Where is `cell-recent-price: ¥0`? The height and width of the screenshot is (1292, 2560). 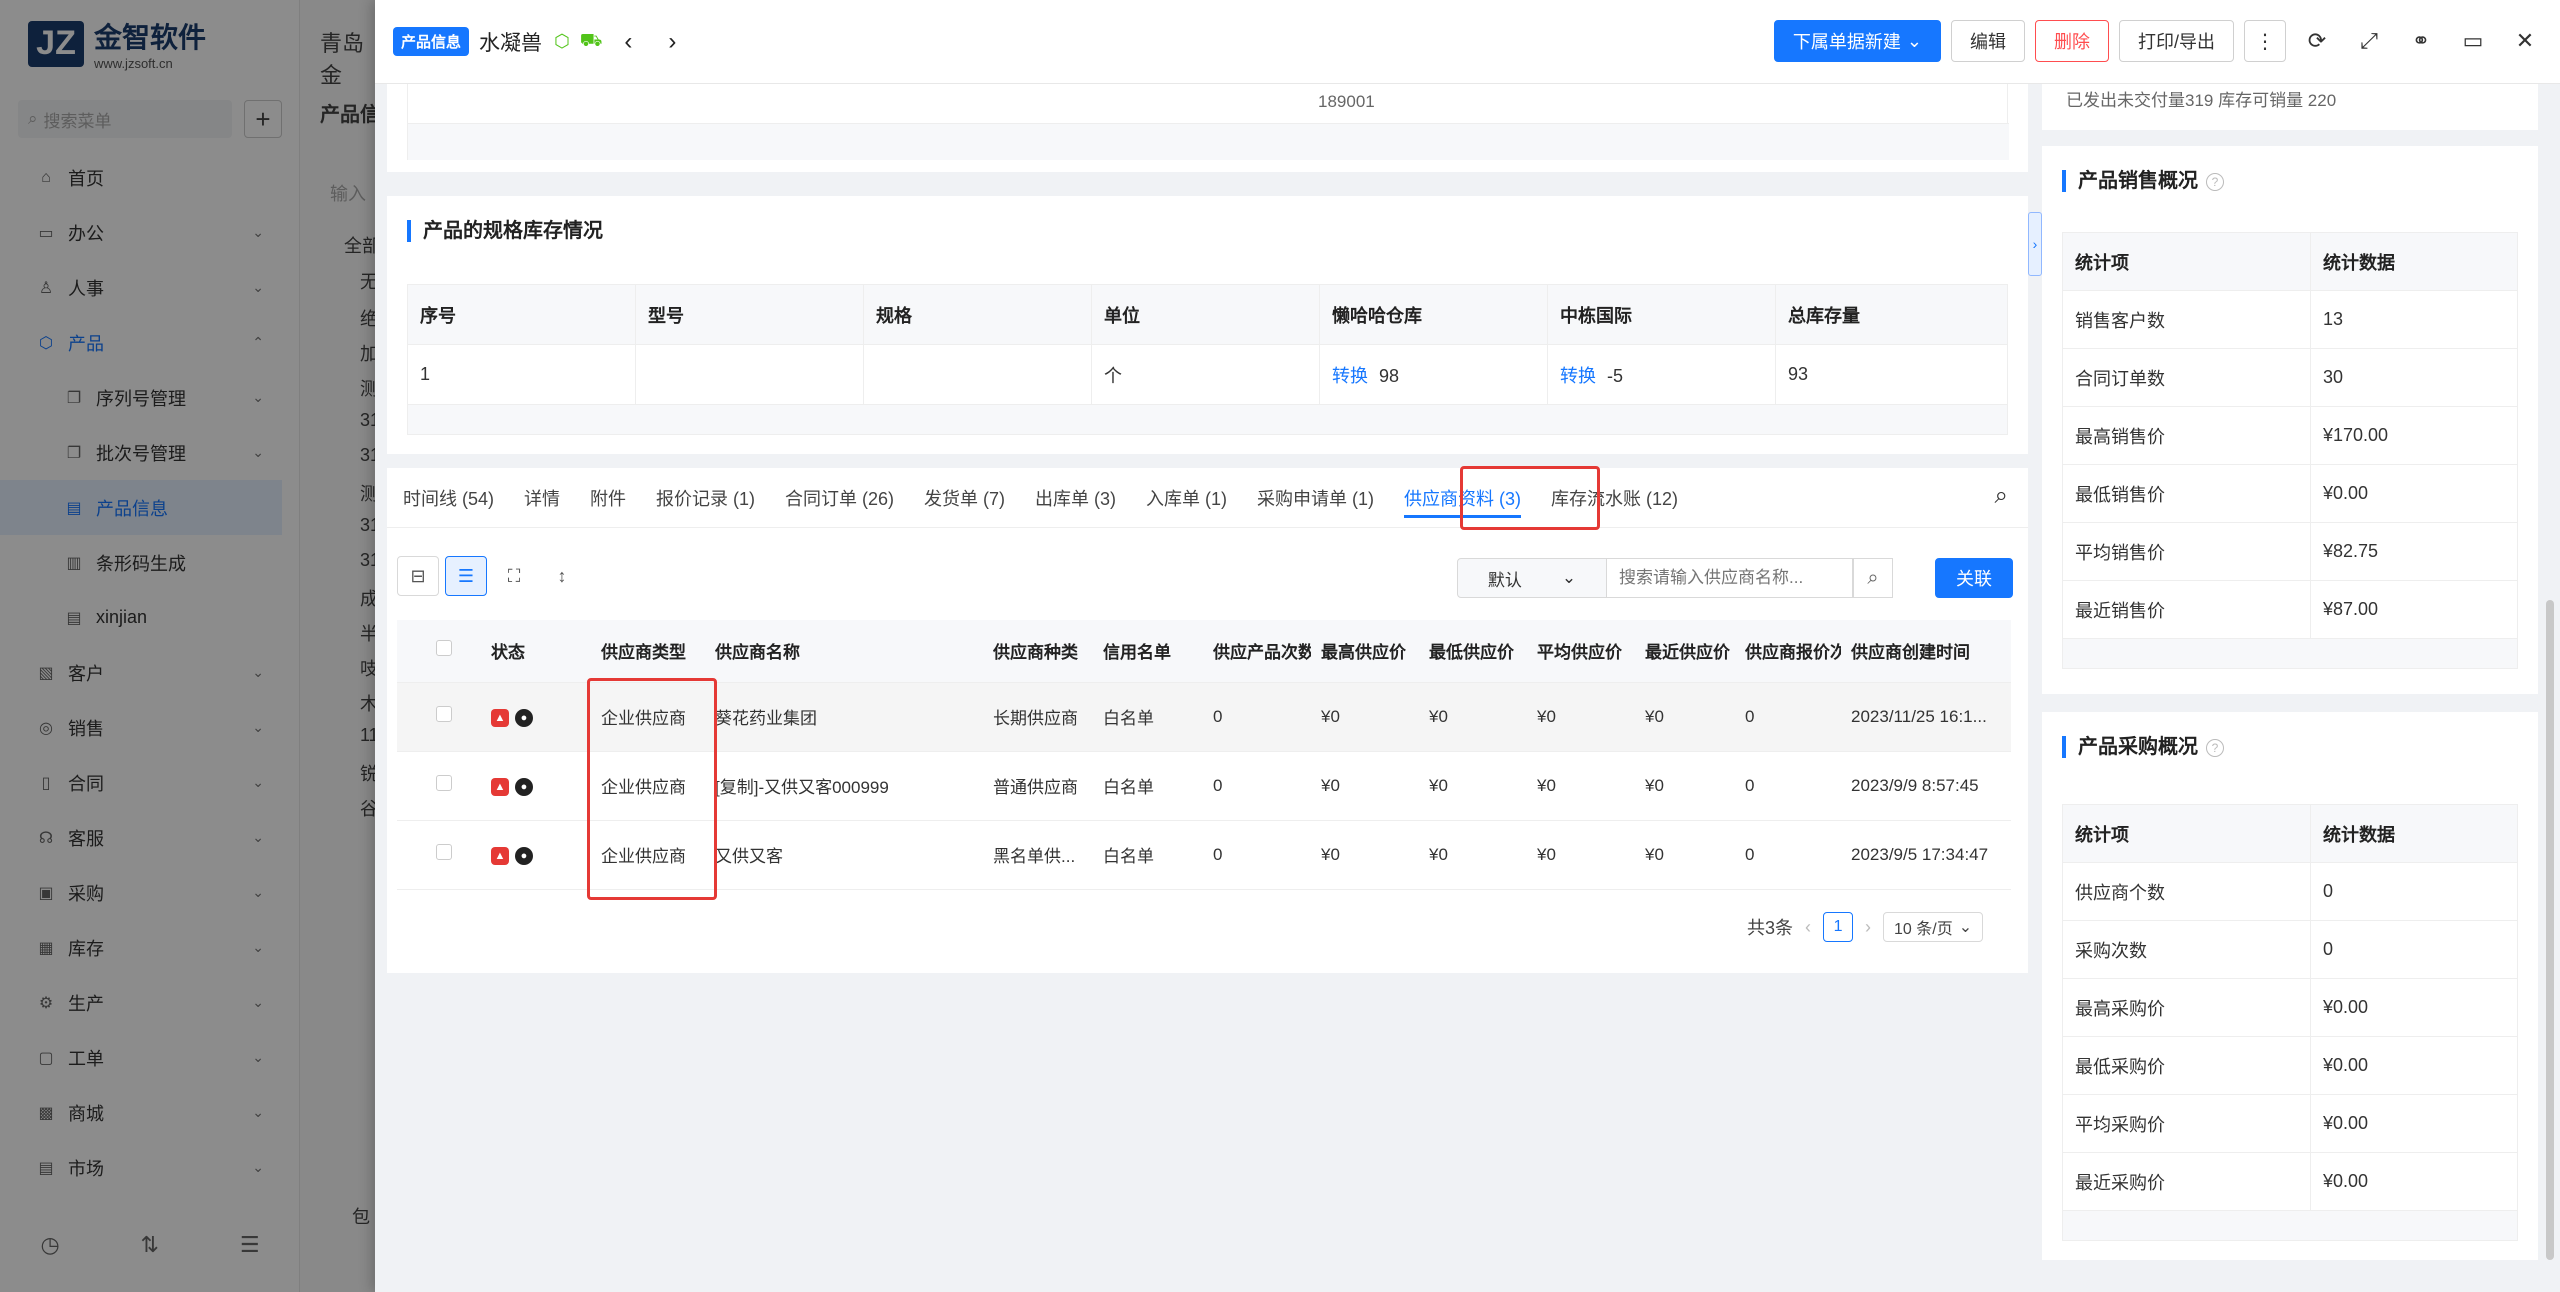 cell-recent-price: ¥0 is located at coordinates (1685, 855).